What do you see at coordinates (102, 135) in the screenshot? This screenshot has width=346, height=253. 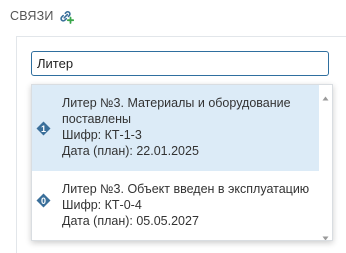 I see `option-code: Шифр: КТ-1-3` at bounding box center [102, 135].